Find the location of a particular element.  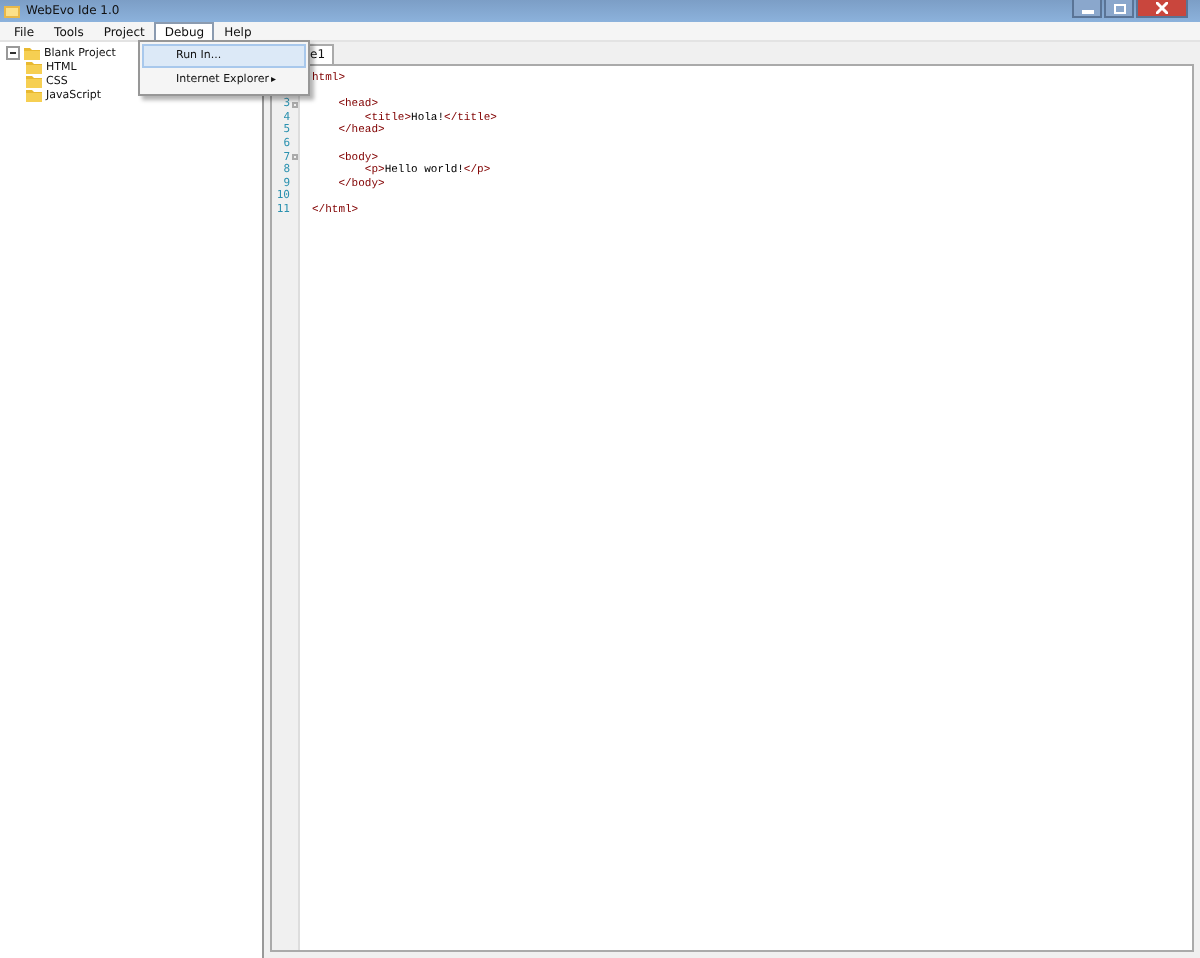

maximize-button is located at coordinates (1119, 9).